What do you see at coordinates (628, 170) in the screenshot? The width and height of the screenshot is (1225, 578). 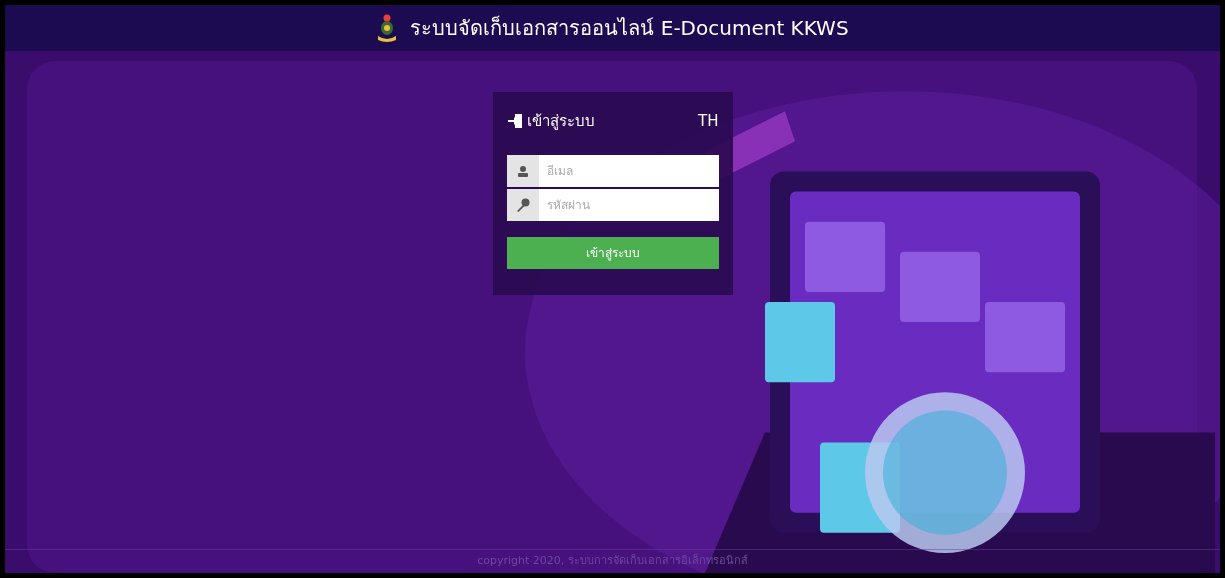 I see `email-field: อีเมล` at bounding box center [628, 170].